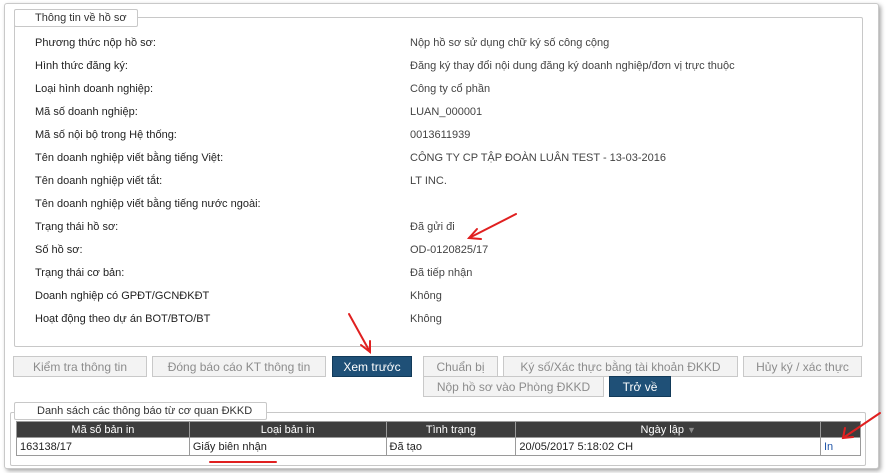 The width and height of the screenshot is (895, 473). Describe the element at coordinates (451, 429) in the screenshot. I see `column-header-status: Tình trạng` at that location.